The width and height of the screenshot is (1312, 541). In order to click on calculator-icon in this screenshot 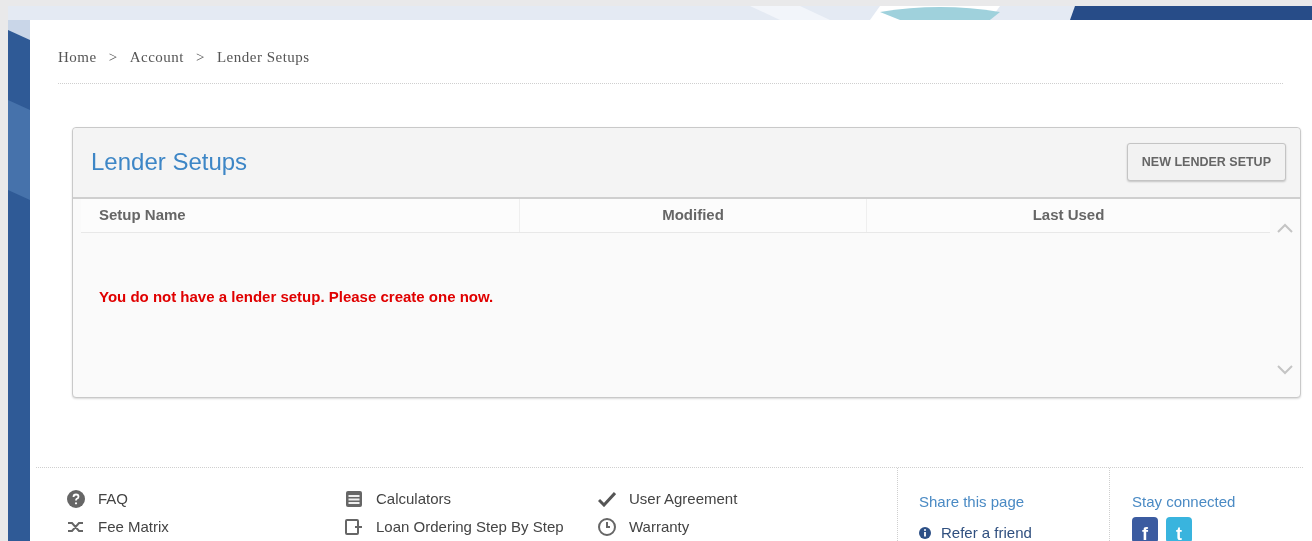, I will do `click(354, 498)`.